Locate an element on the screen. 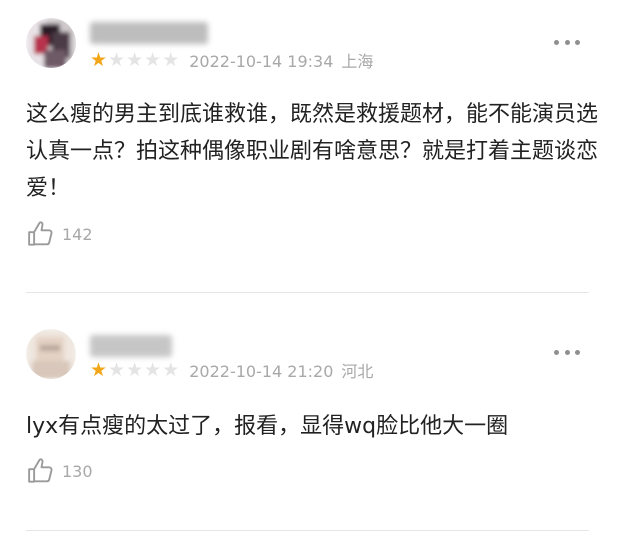 The width and height of the screenshot is (640, 550). comment-meta: ★ ★ ★ ★ ★ 2022-10-14 19:34 上海 is located at coordinates (231, 60).